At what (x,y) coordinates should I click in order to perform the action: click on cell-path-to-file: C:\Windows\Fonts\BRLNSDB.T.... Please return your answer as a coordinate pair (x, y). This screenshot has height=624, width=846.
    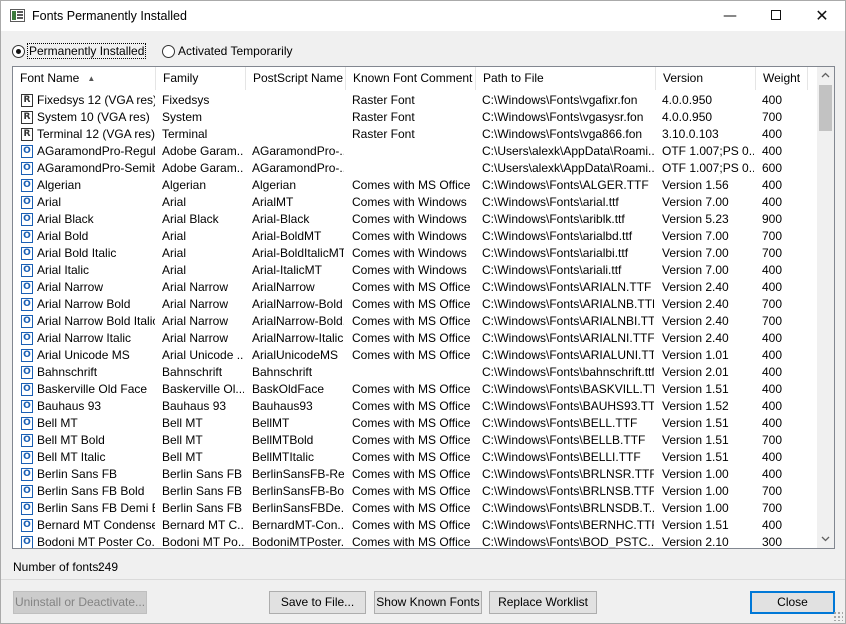
    Looking at the image, I should click on (568, 508).